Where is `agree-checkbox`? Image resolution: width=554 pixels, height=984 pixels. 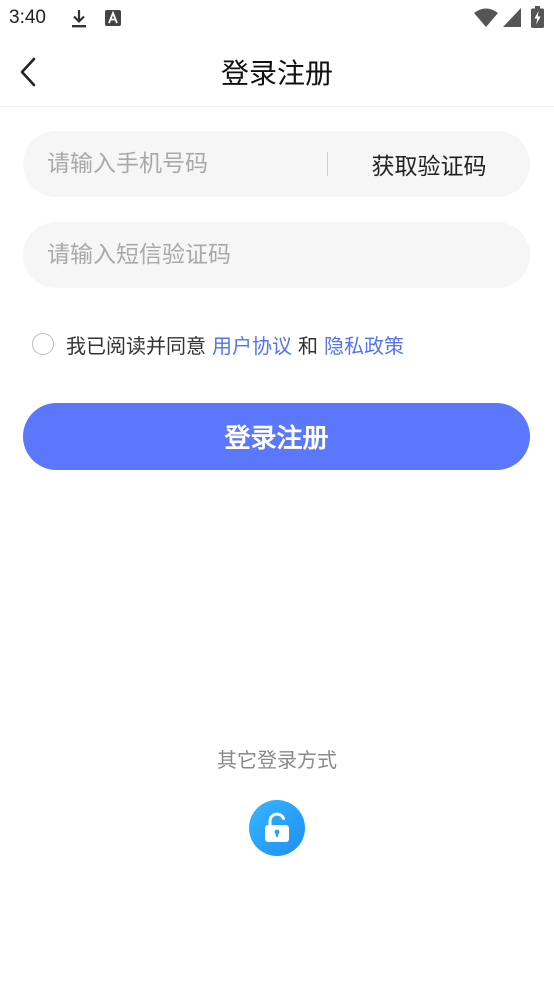
agree-checkbox is located at coordinates (43, 344).